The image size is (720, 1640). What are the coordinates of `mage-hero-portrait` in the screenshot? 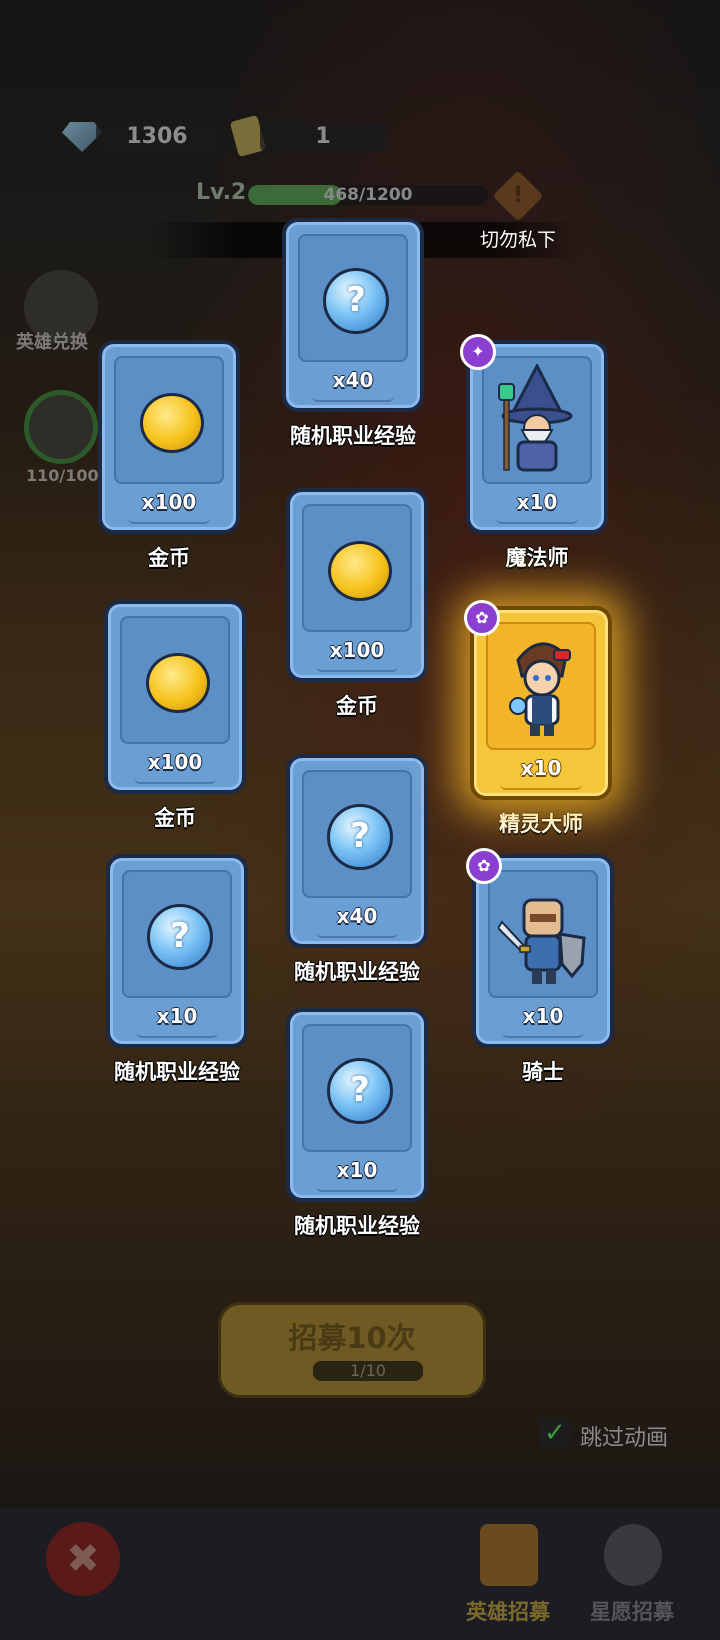 It's located at (535, 418).